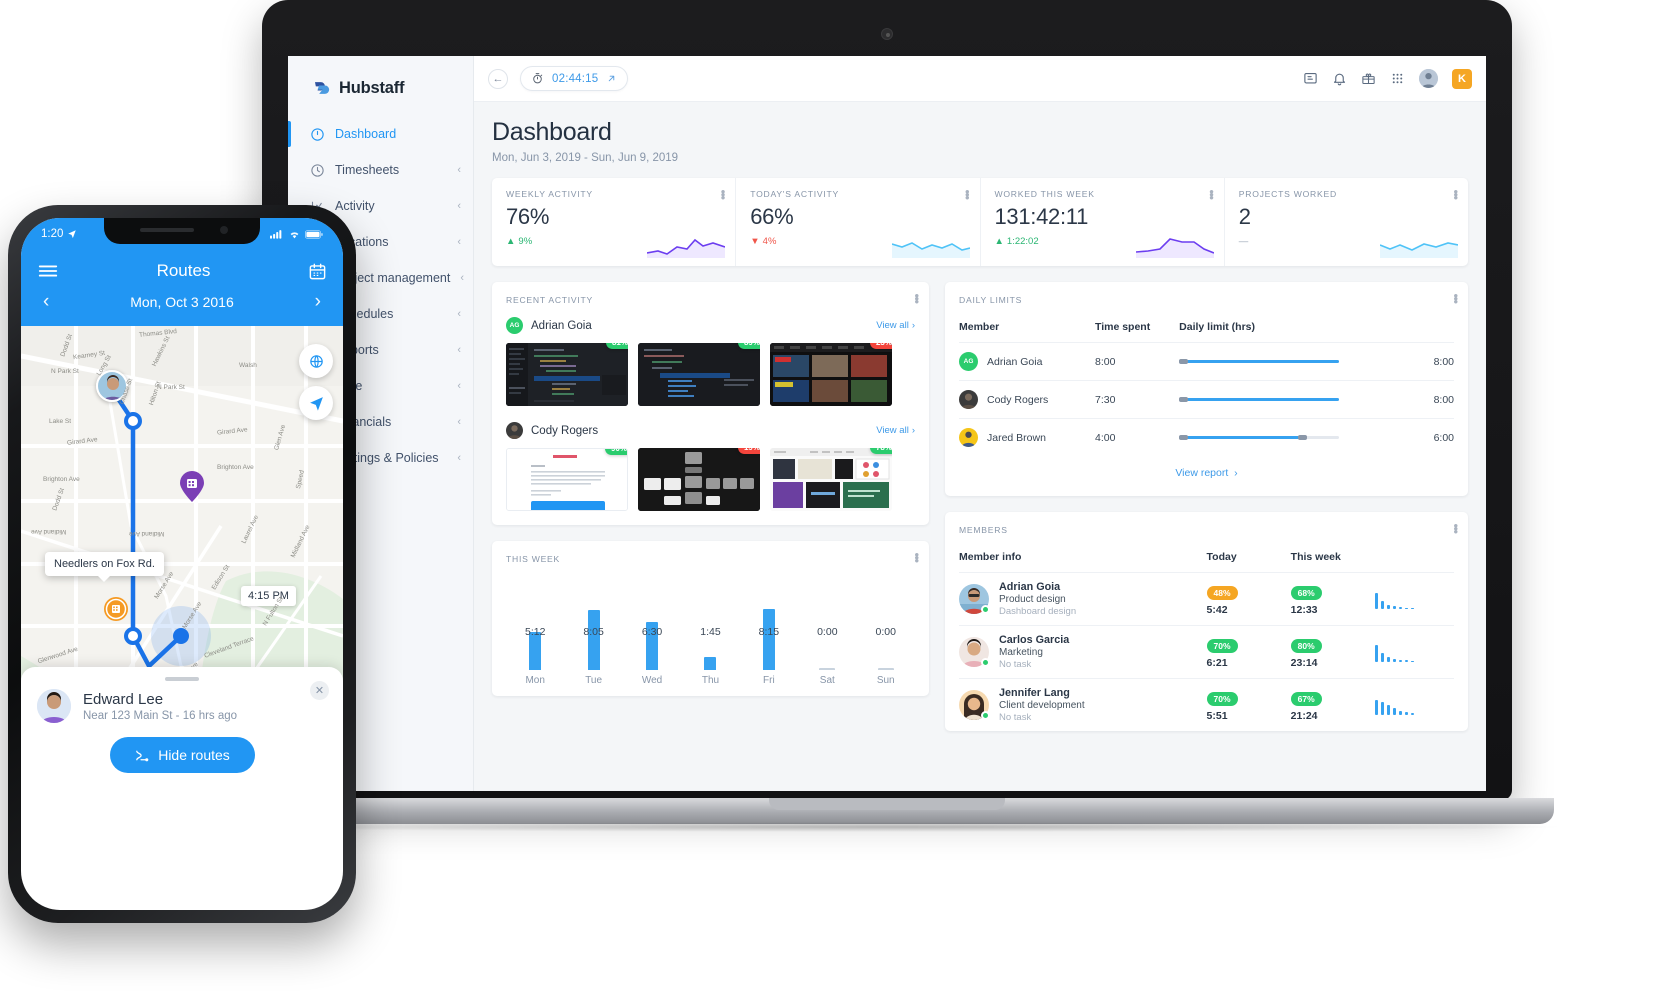 Image resolution: width=1658 pixels, height=996 pixels. I want to click on members-menu-button: • • •, so click(1455, 528).